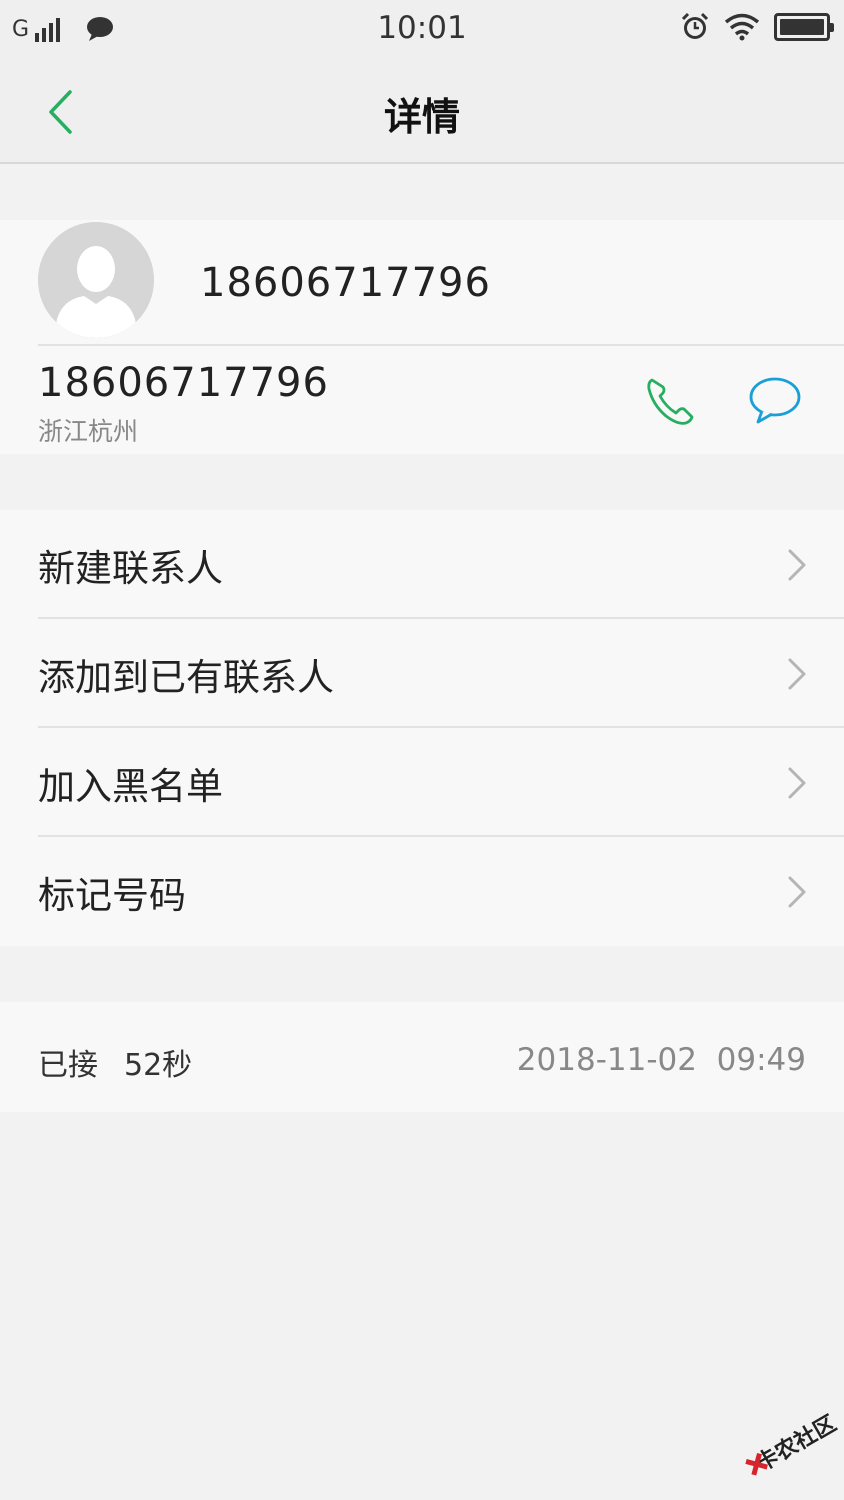  I want to click on watermark-logo: 卡农社区, so click(784, 1440).